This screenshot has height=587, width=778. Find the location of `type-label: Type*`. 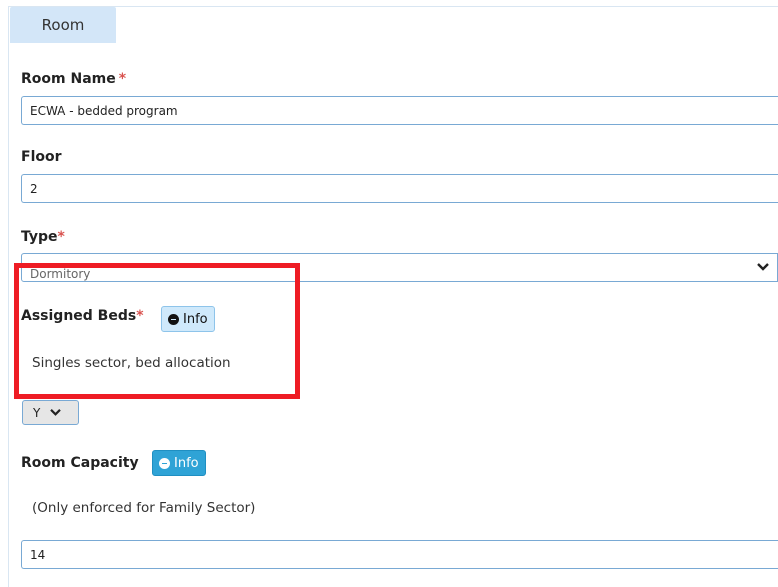

type-label: Type* is located at coordinates (43, 237).